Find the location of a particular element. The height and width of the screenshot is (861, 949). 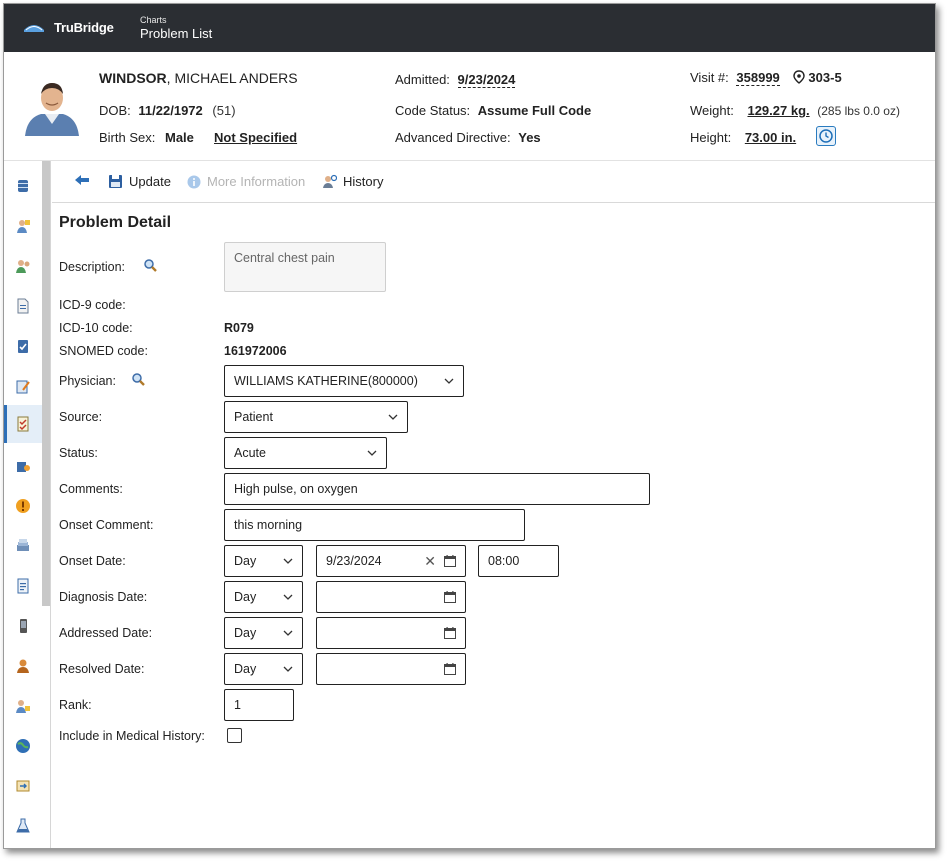

more-information-button: More Information is located at coordinates (246, 181).